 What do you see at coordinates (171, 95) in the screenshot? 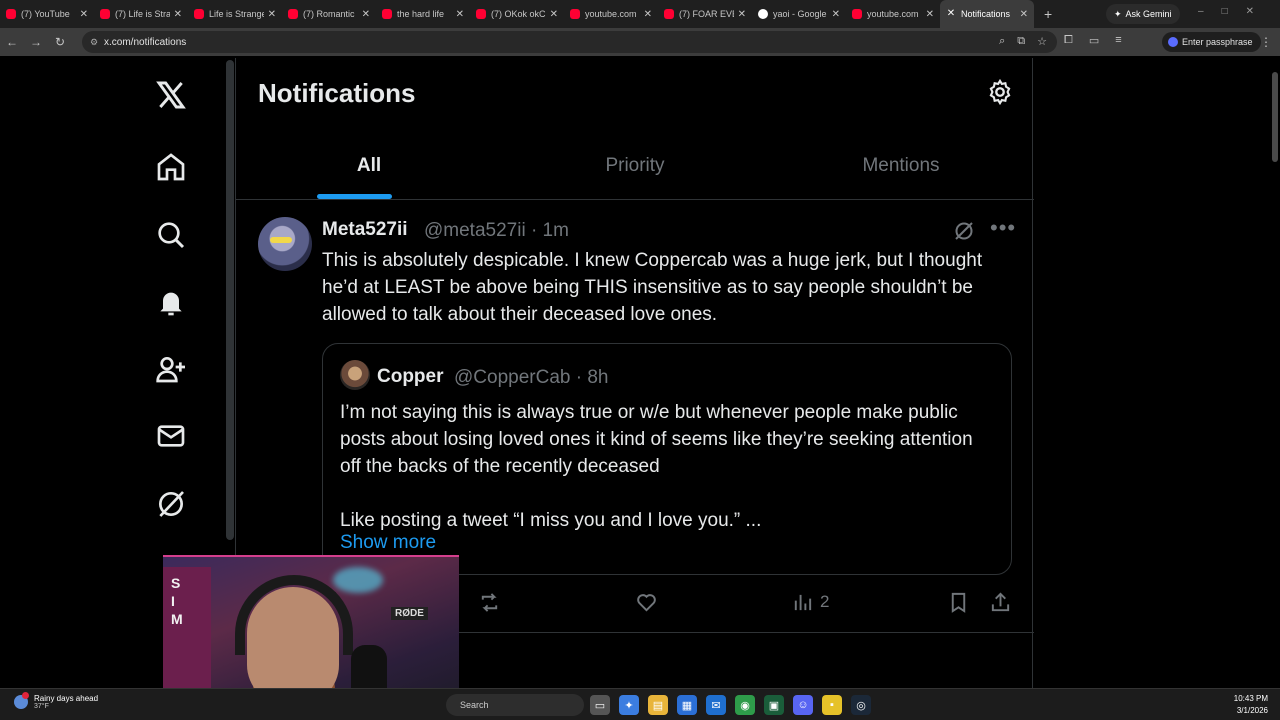
I see `x-logo-icon` at bounding box center [171, 95].